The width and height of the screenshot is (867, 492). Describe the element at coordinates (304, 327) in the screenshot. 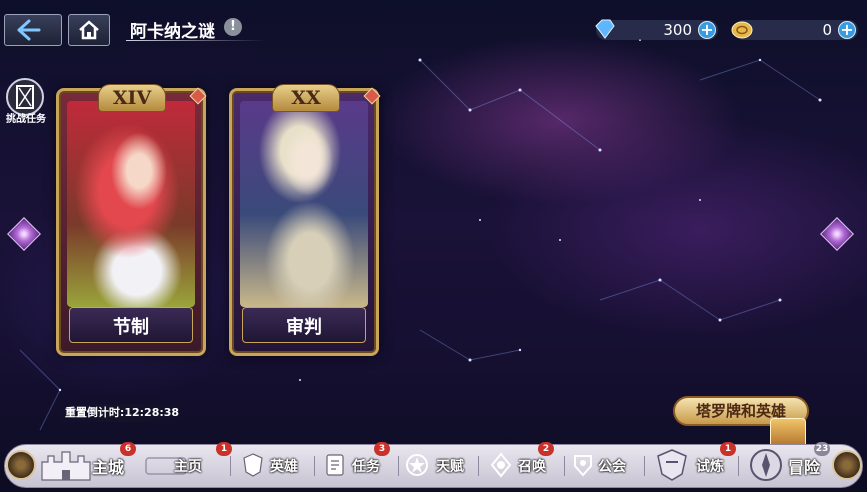

I see `card-name: 审判` at that location.